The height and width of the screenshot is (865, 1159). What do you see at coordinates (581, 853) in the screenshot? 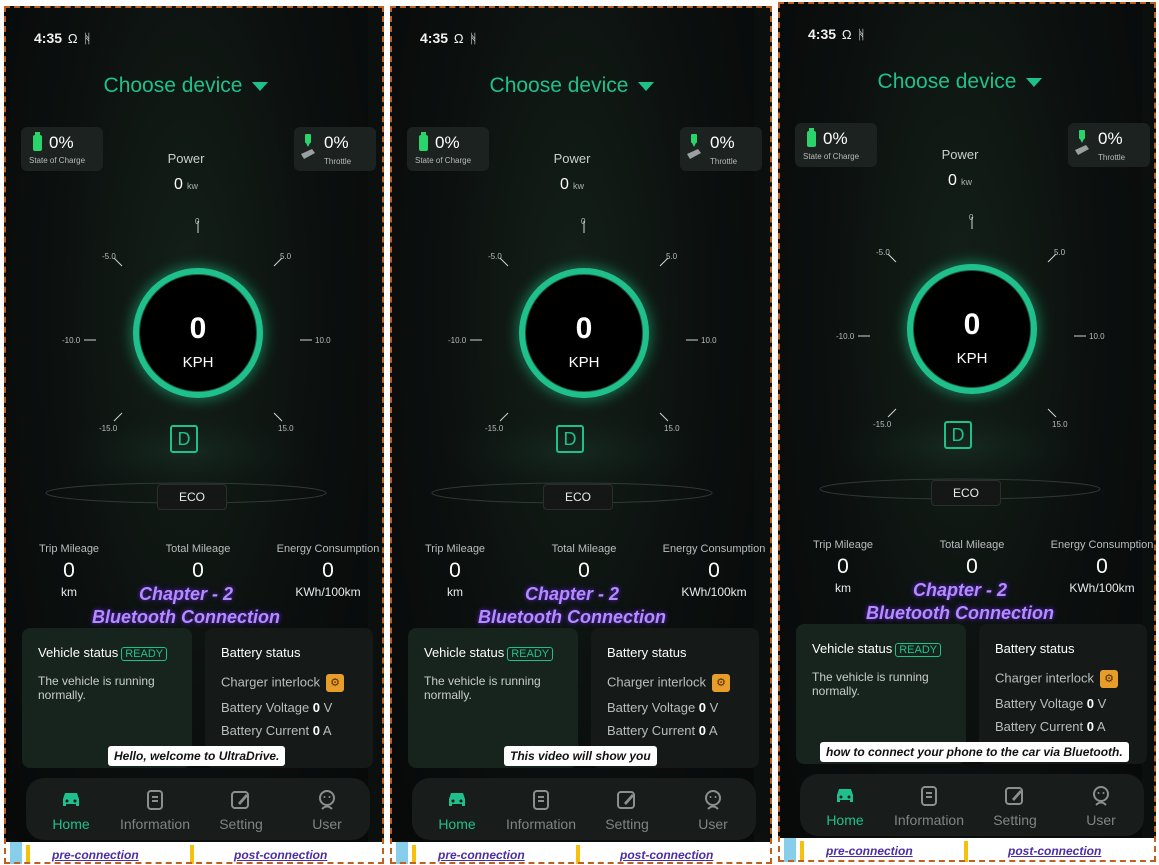
I see `chapter-progress-strip: pre-connection post-connection` at bounding box center [581, 853].